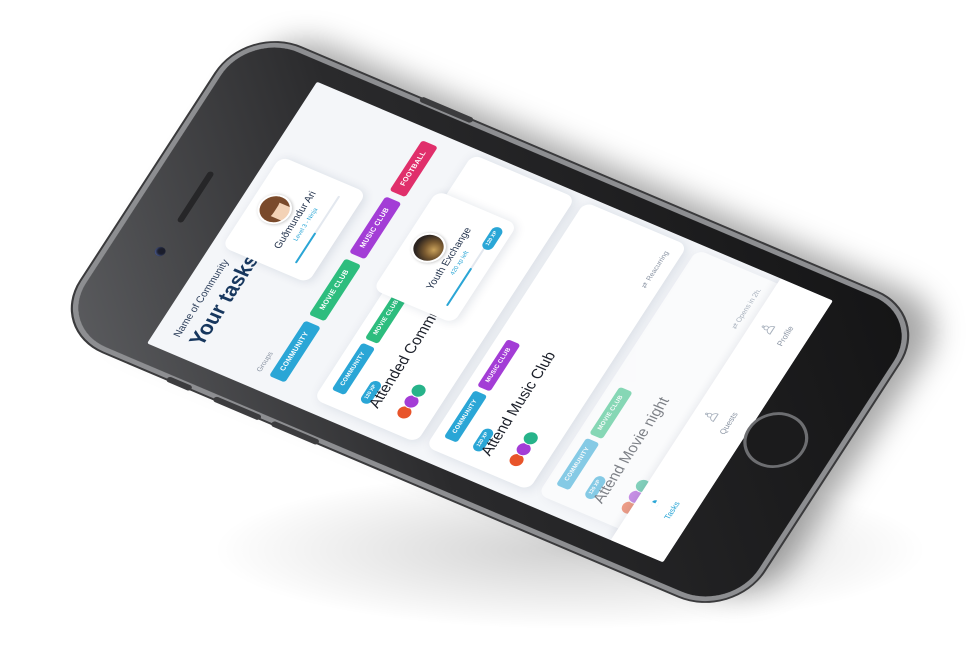 The image size is (977, 654). Describe the element at coordinates (414, 168) in the screenshot. I see `group-chip: FOOTBALL` at that location.